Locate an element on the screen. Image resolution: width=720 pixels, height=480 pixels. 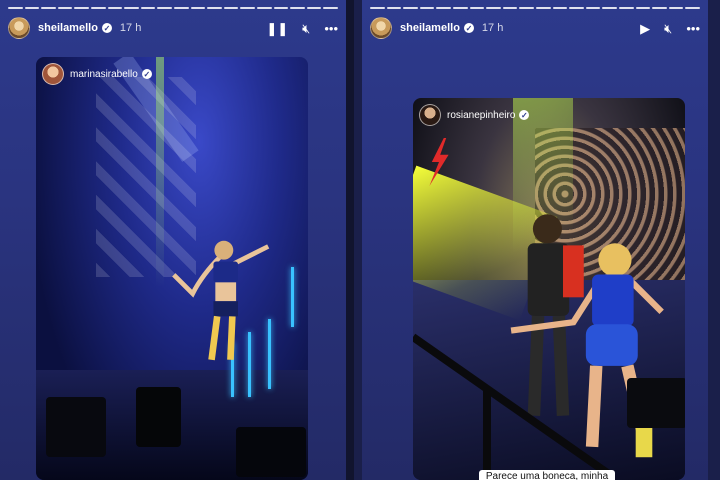
play-icon: ▶ is located at coordinates (645, 28).